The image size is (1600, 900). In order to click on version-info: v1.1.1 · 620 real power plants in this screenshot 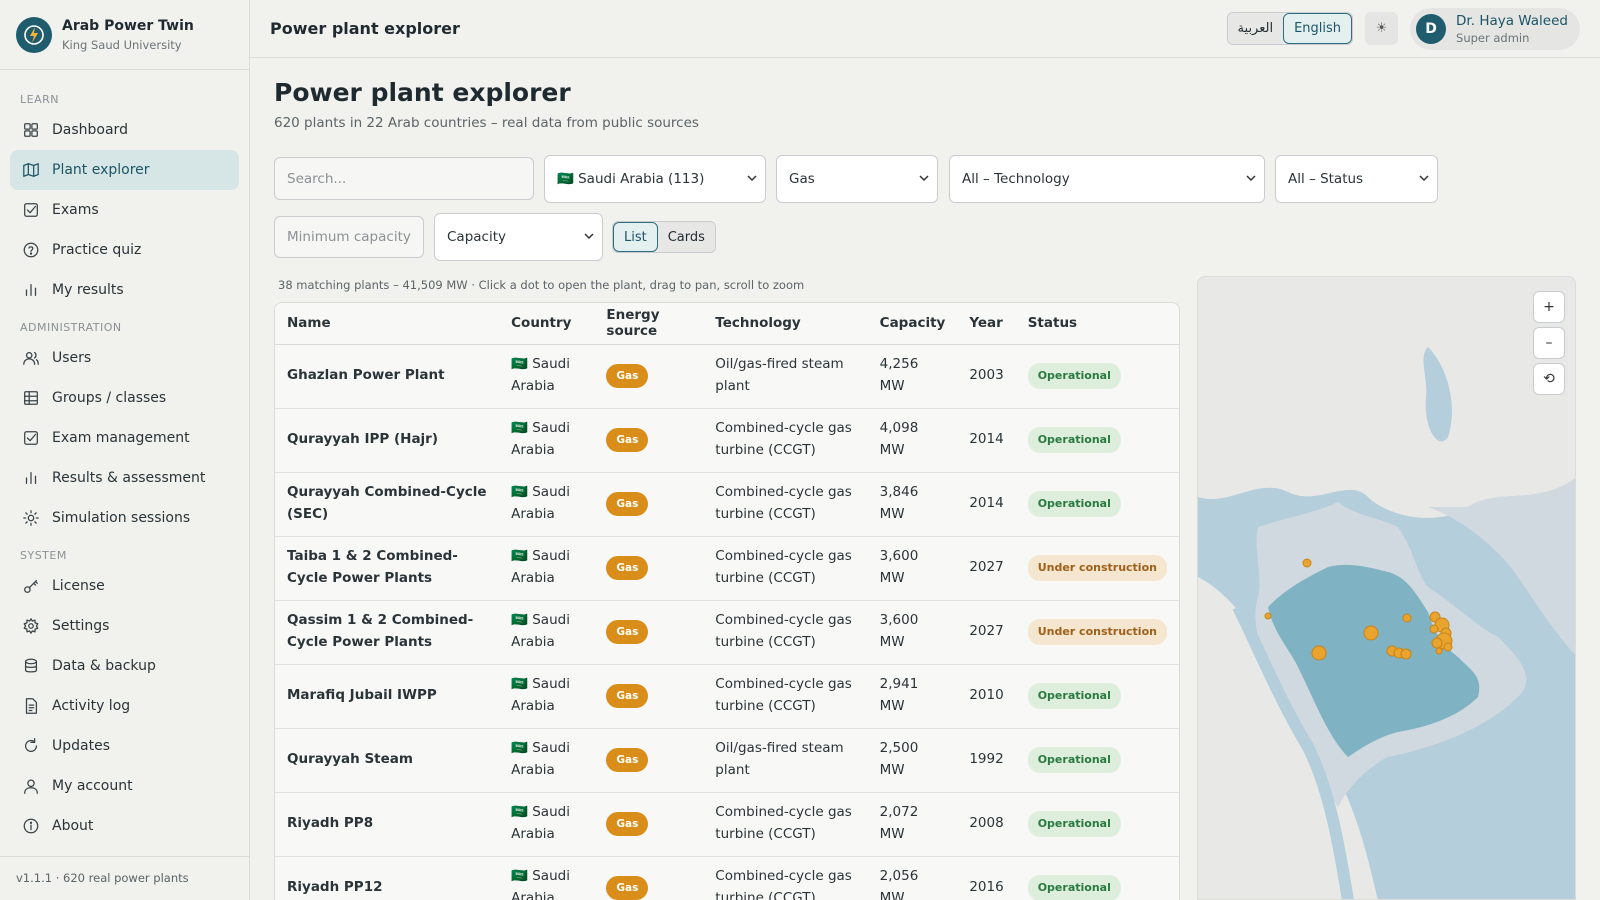, I will do `click(124, 878)`.